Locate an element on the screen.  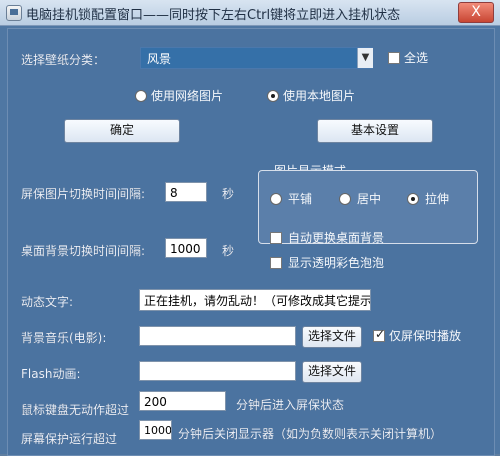
screen-off-timeout-input: 10000 is located at coordinates (155, 430).